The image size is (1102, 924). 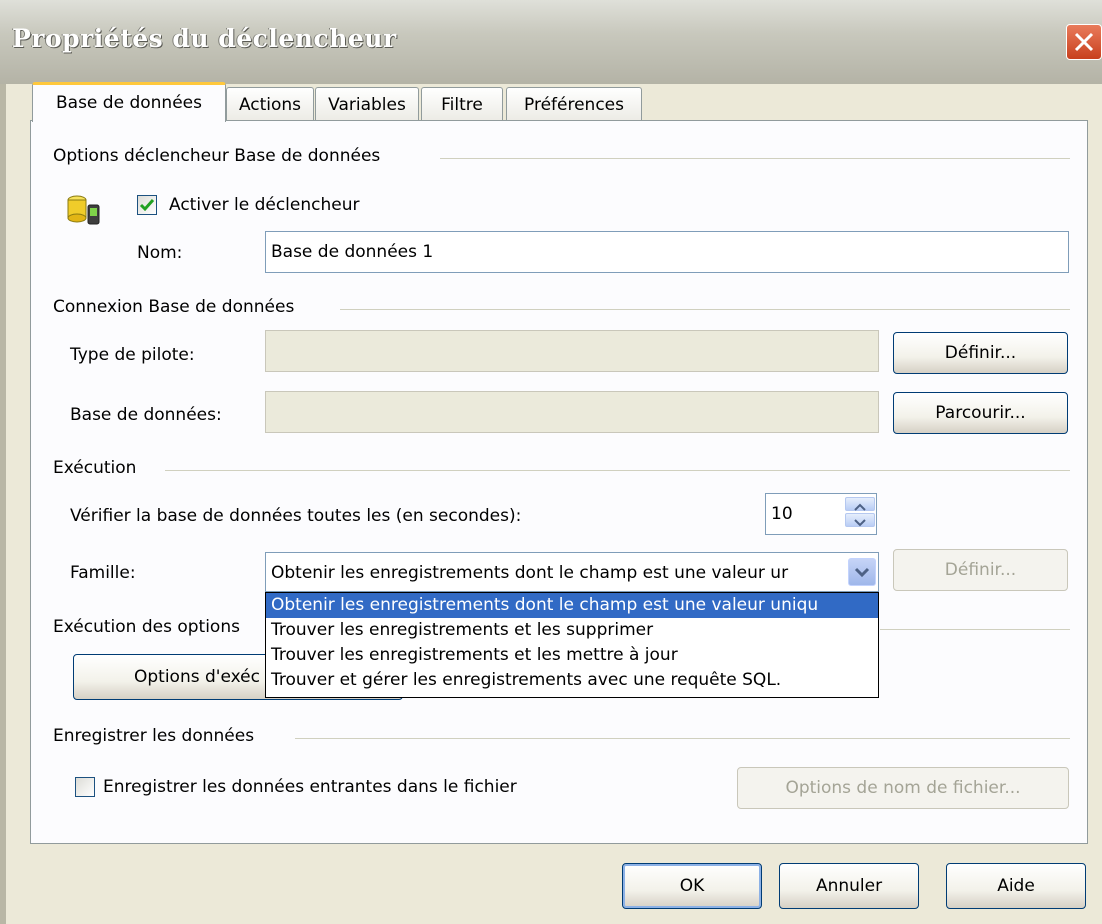 I want to click on help-button: Aide, so click(x=1016, y=886).